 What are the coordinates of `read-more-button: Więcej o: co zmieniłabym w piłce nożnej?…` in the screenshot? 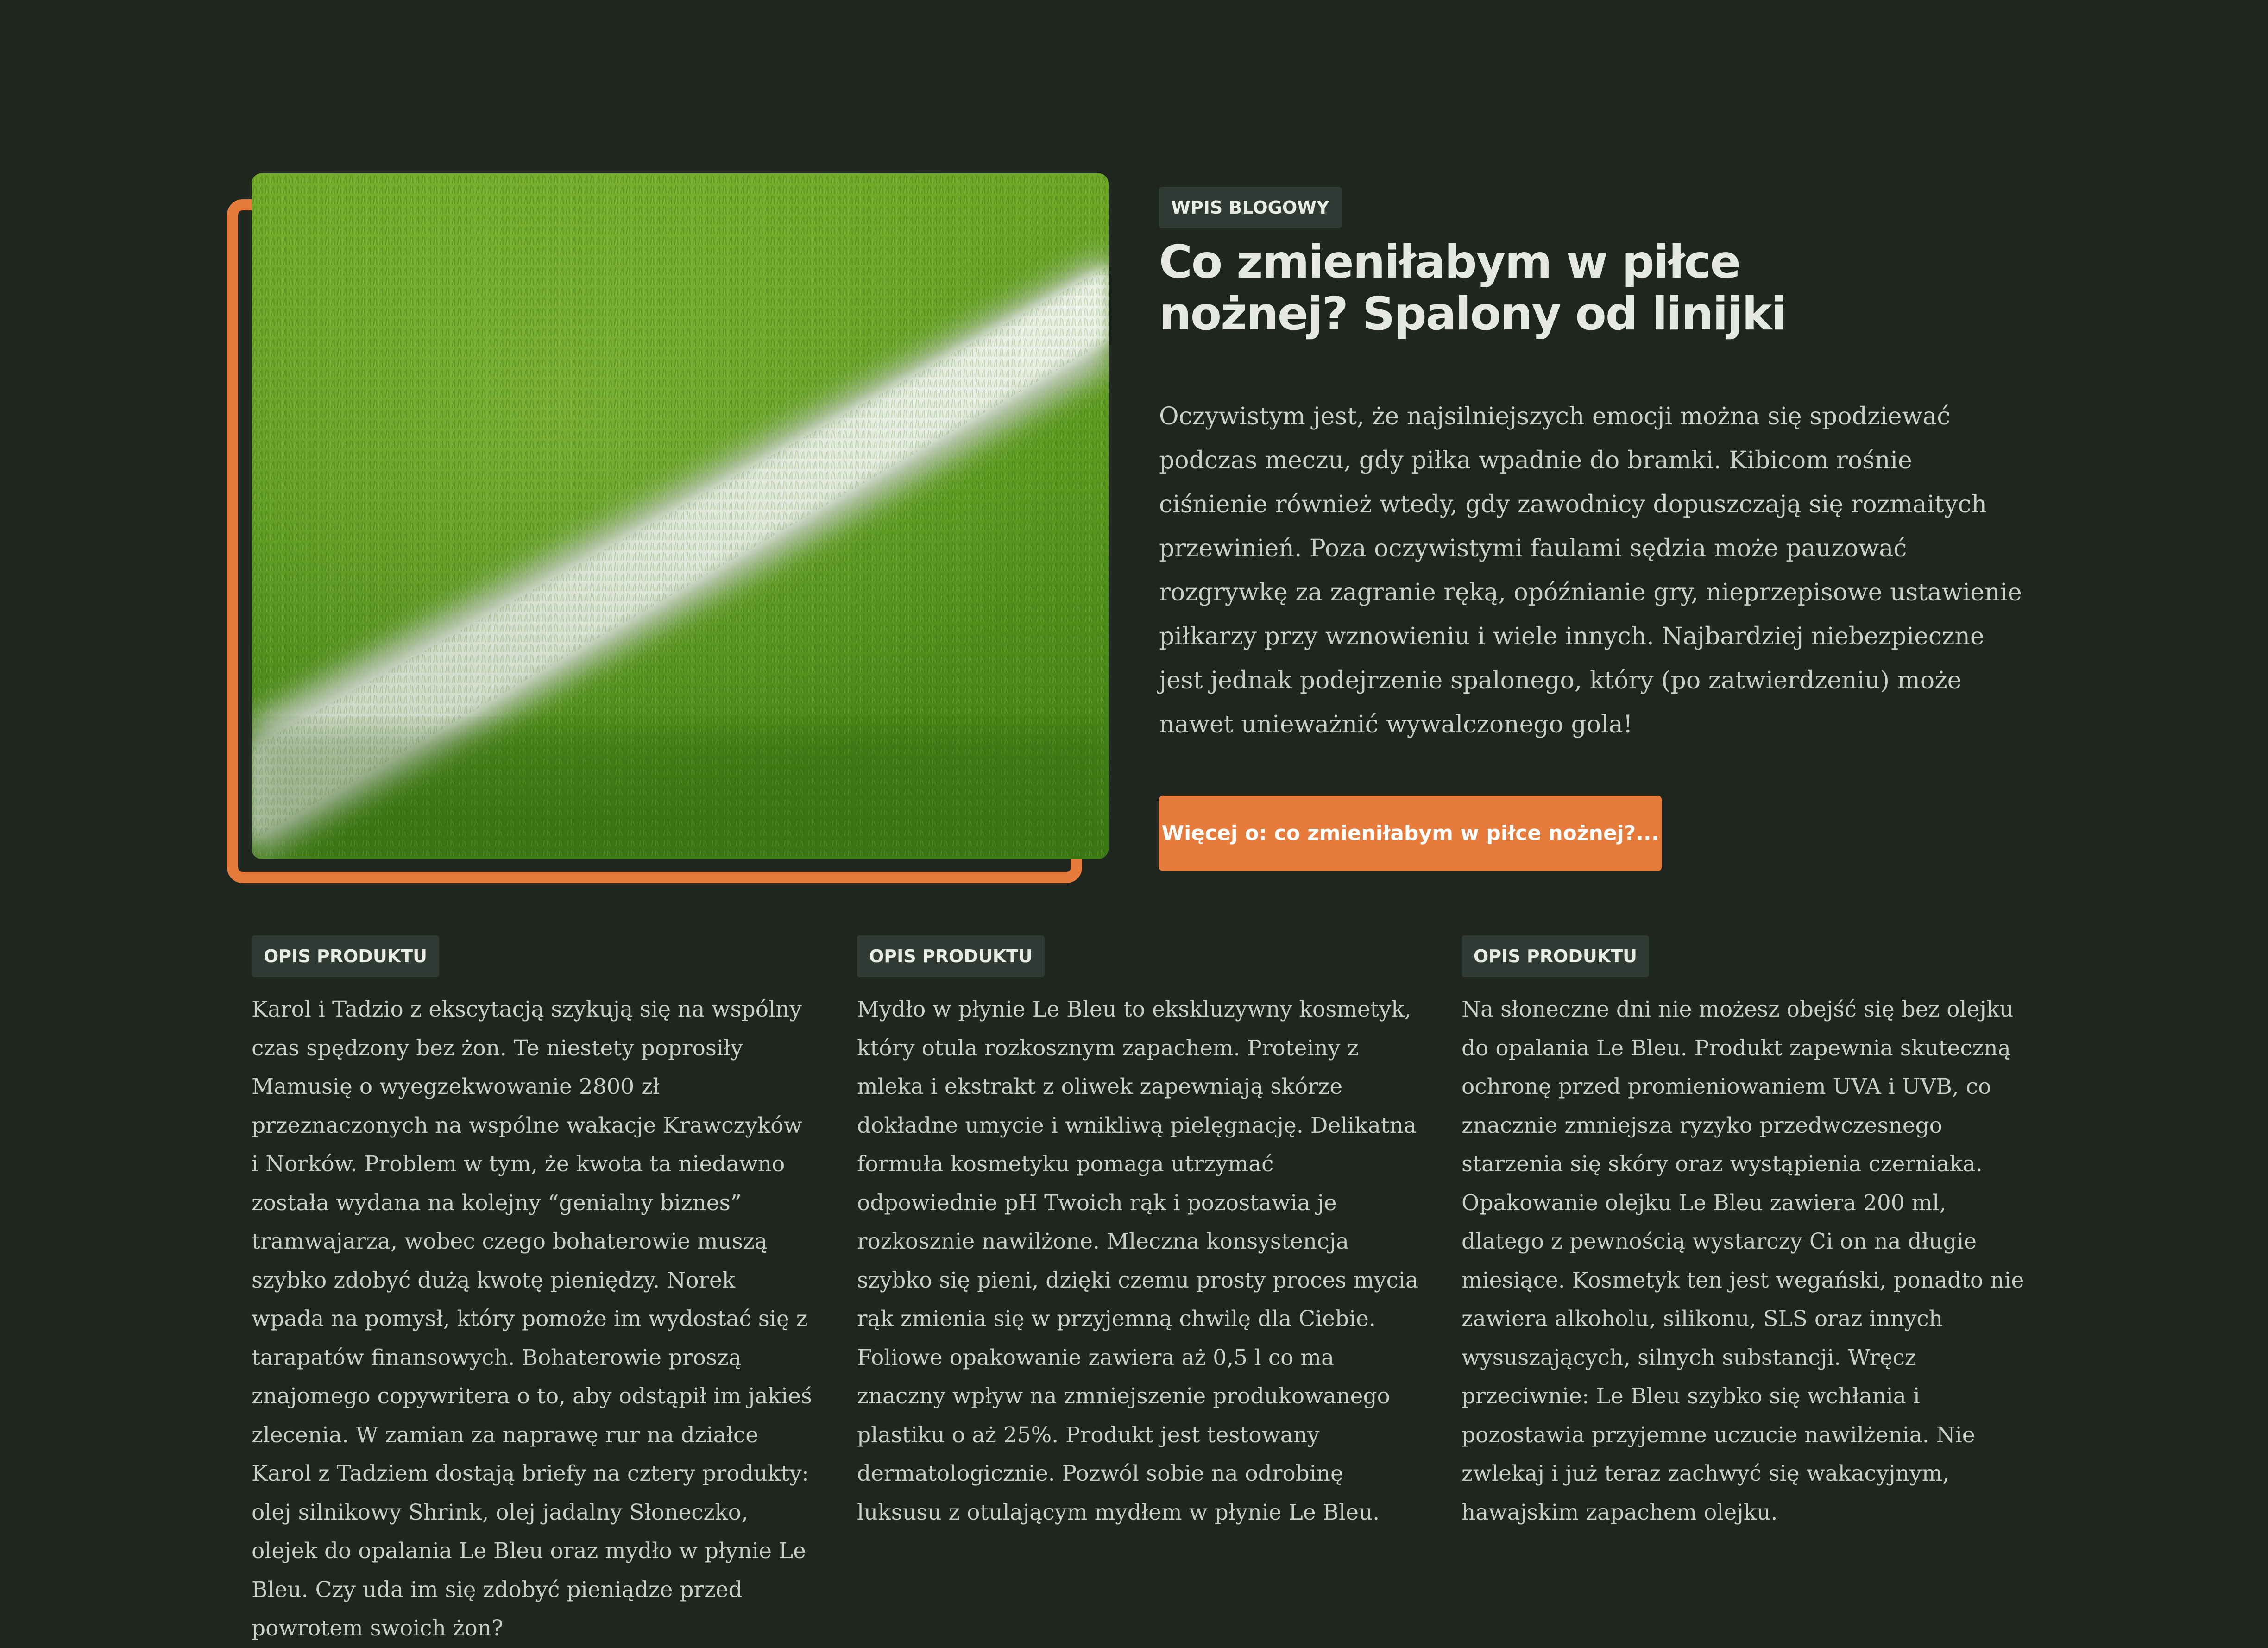 It's located at (1410, 833).